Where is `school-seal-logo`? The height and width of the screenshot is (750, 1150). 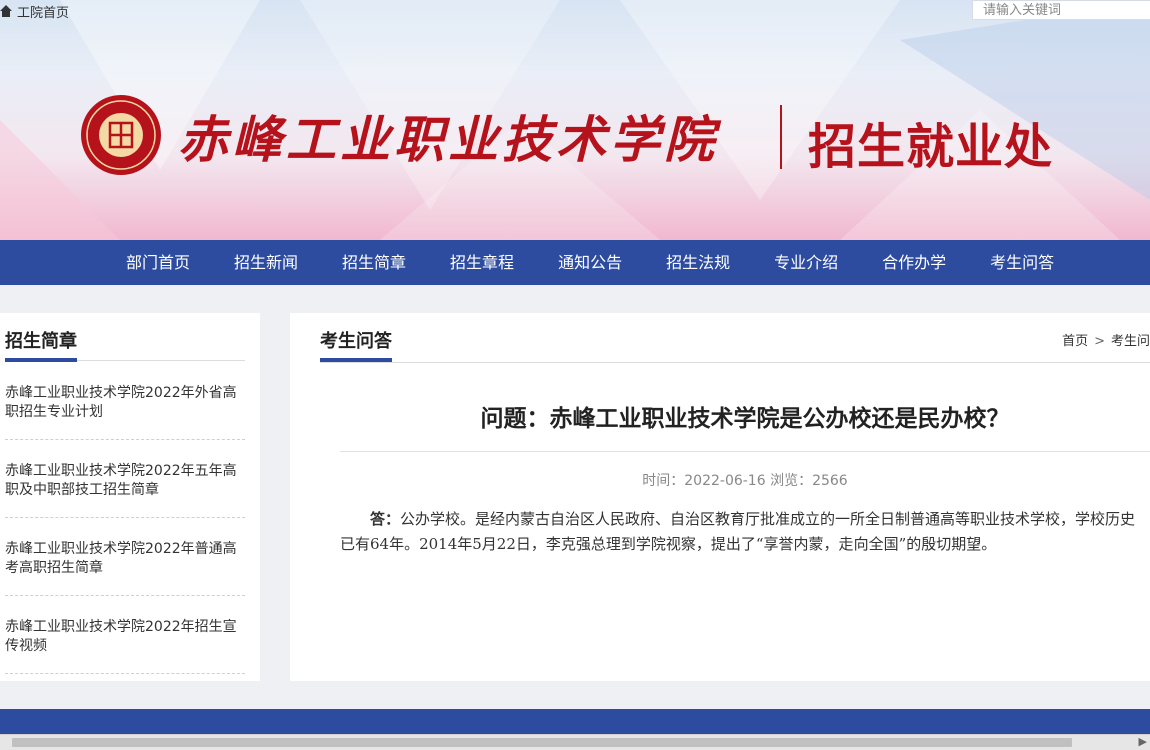
school-seal-logo is located at coordinates (121, 135).